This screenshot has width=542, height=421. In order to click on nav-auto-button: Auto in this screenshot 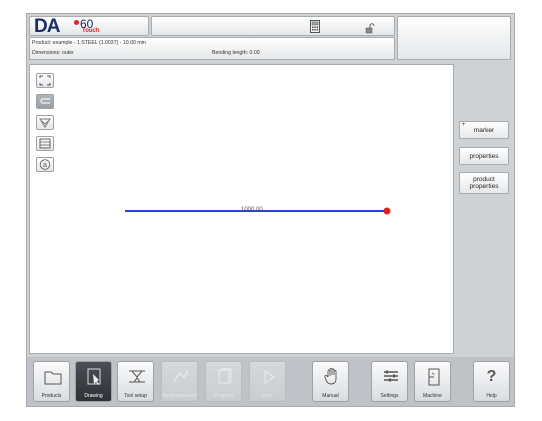, I will do `click(267, 381)`.